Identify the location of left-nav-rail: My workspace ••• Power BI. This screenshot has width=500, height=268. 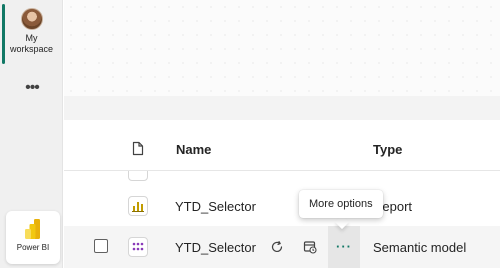
(31, 134).